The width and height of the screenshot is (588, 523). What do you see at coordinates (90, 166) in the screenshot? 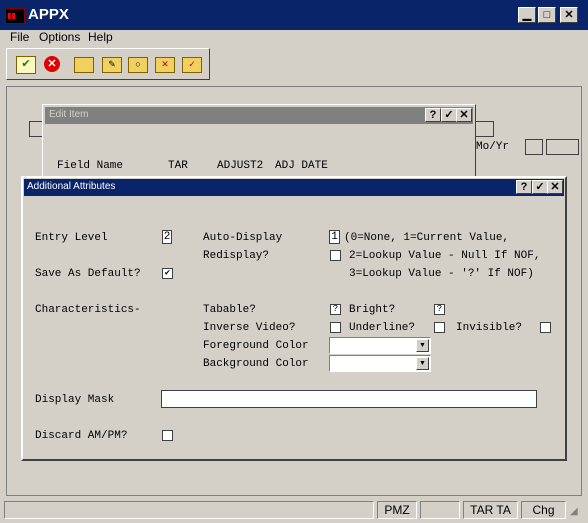
I see `field-name-header: Field Name` at bounding box center [90, 166].